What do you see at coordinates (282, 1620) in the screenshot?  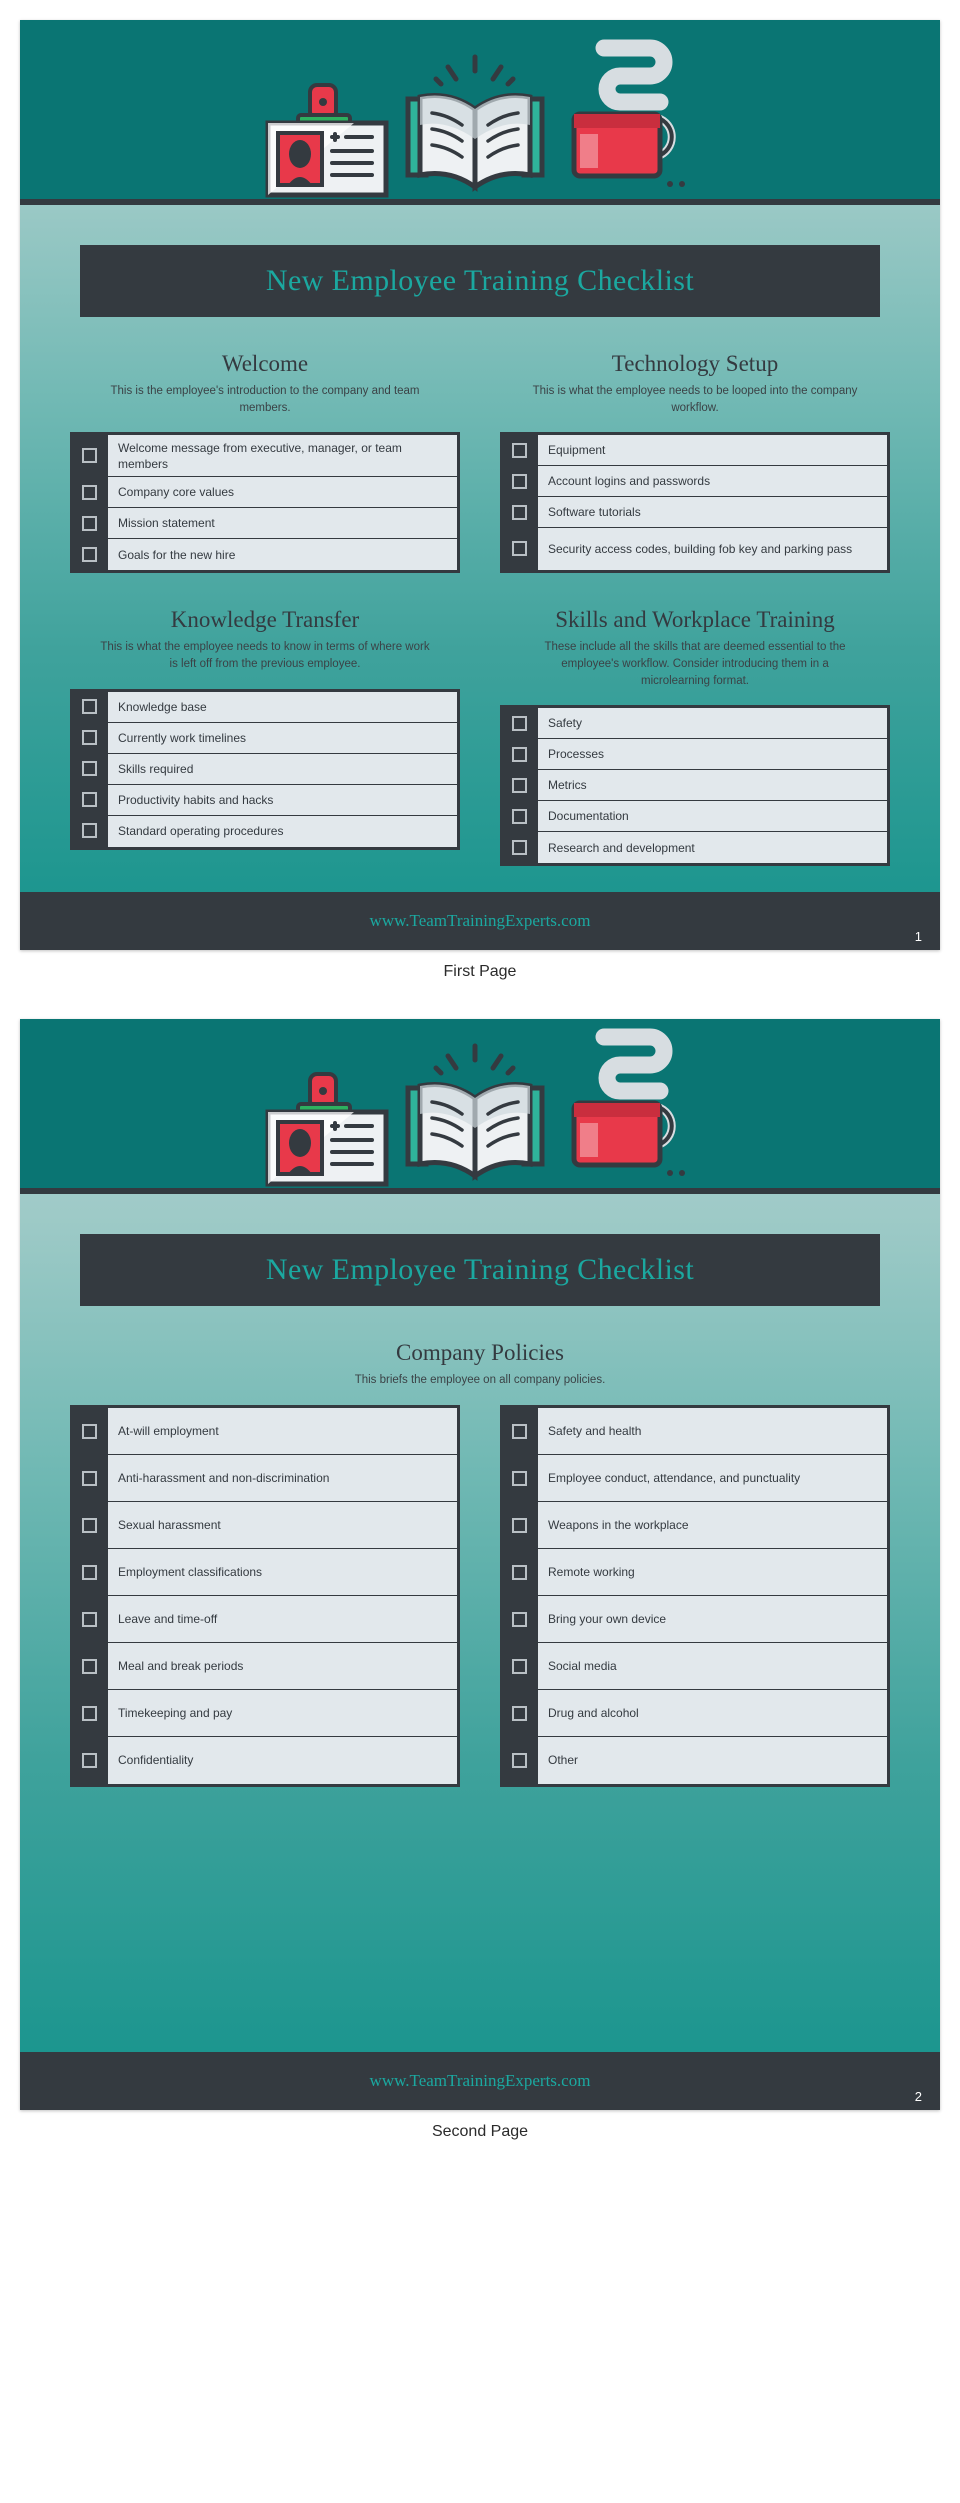 I see `list-item: Leave and time-off` at bounding box center [282, 1620].